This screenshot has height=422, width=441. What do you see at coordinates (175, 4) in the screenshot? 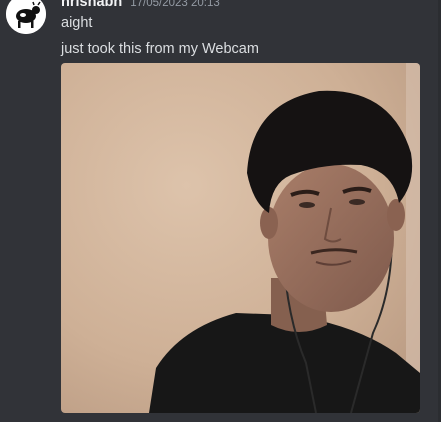
I see `message-timestamp: 17/05/2023 20:13` at bounding box center [175, 4].